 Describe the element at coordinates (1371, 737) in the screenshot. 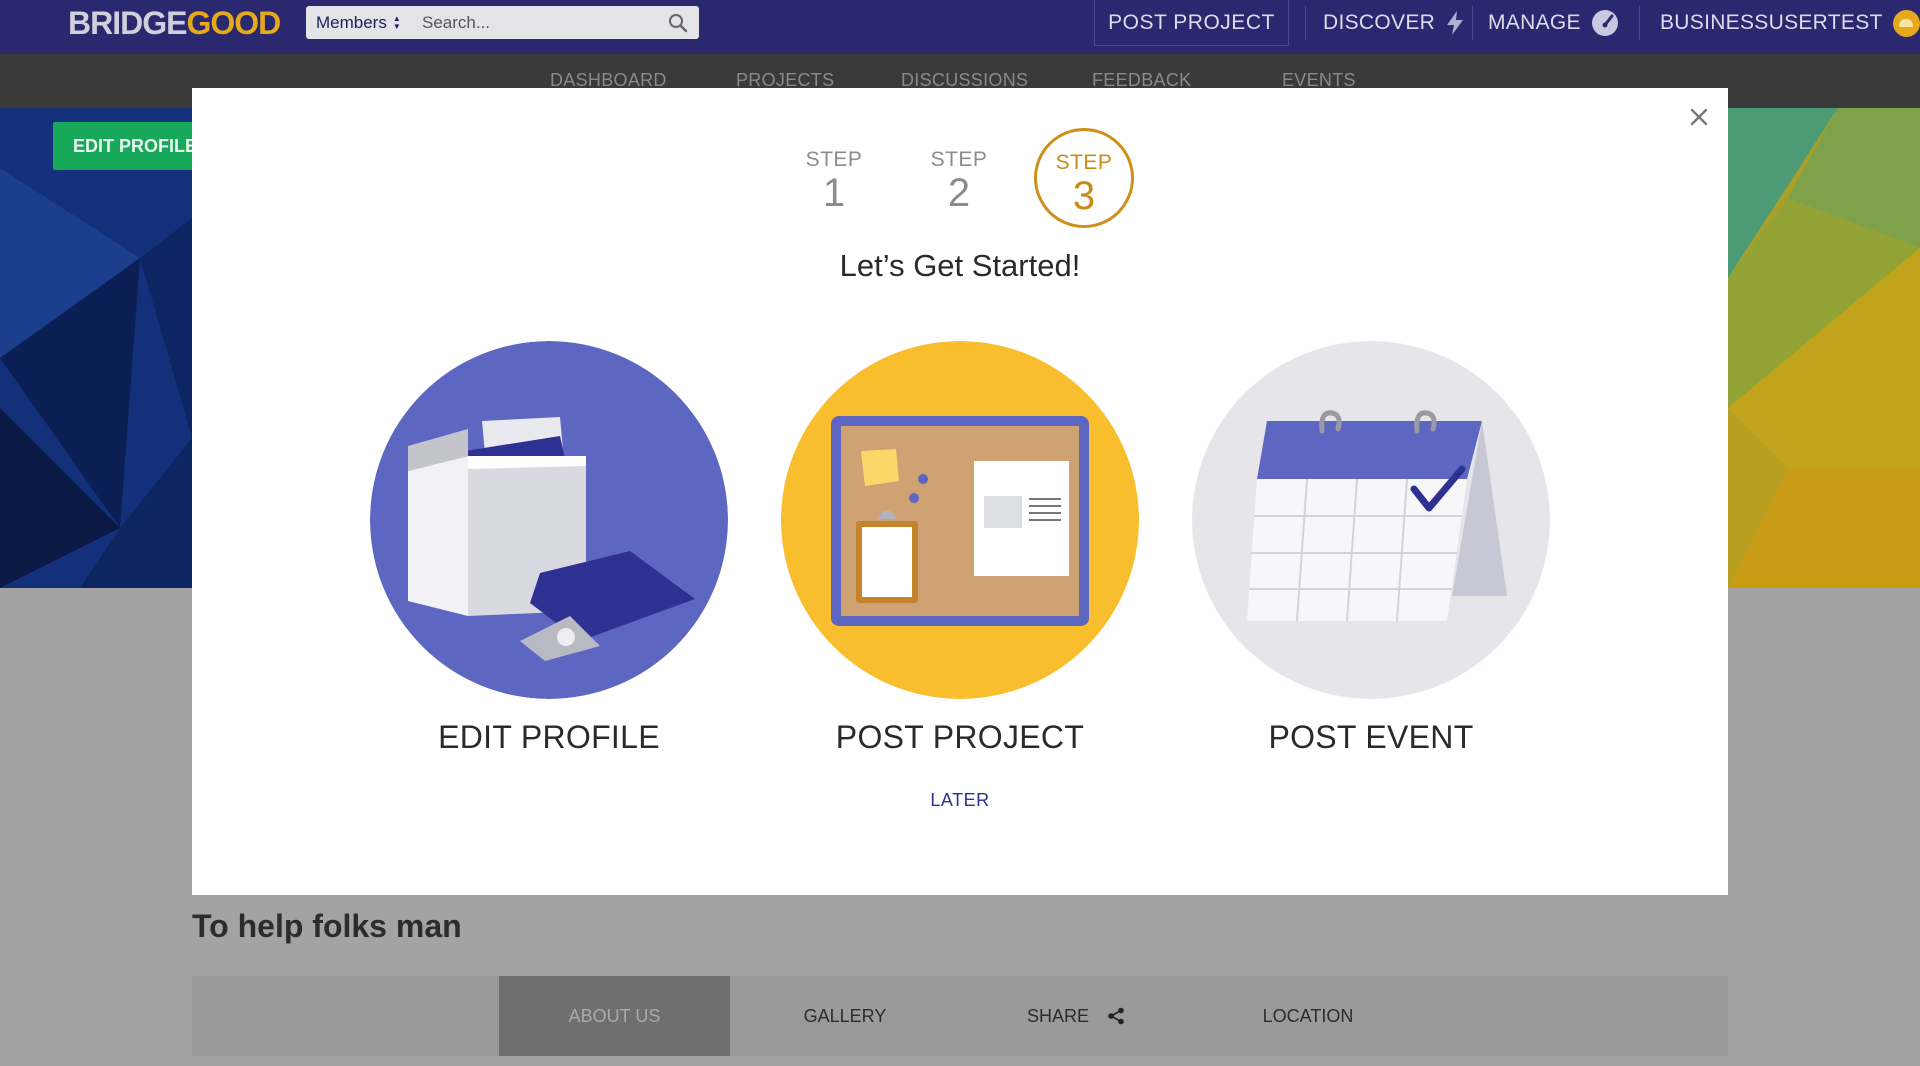

I see `post-event-label: POST EVENT` at that location.